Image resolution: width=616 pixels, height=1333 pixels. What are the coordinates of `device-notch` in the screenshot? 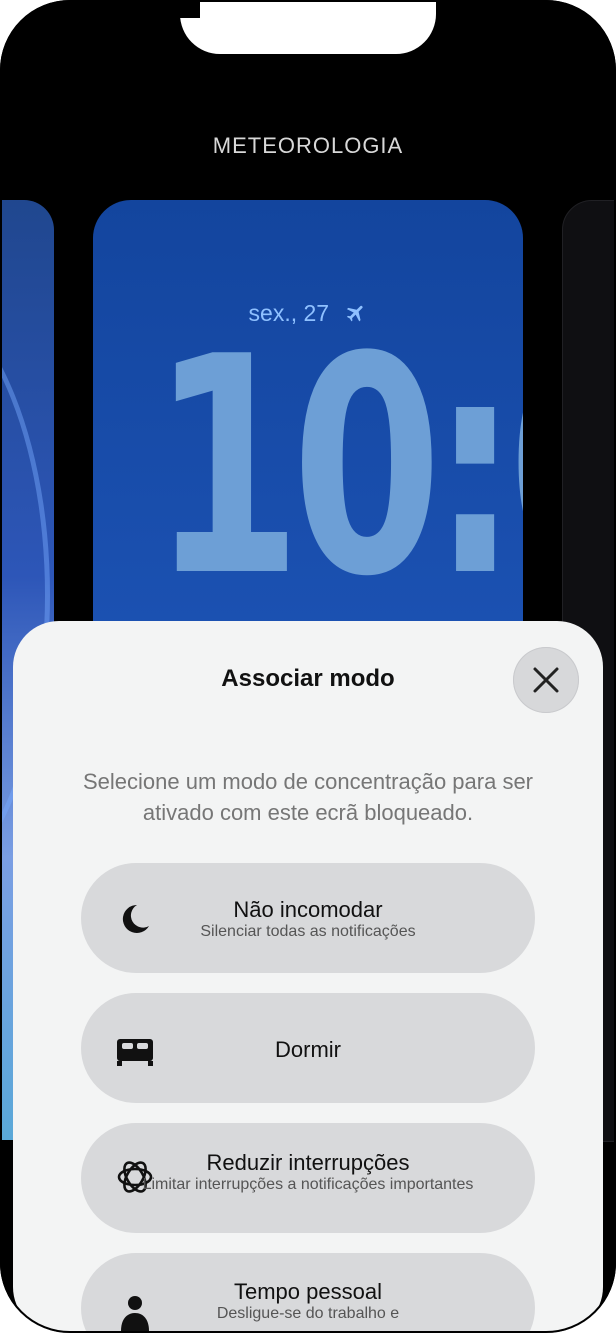 It's located at (308, 27).